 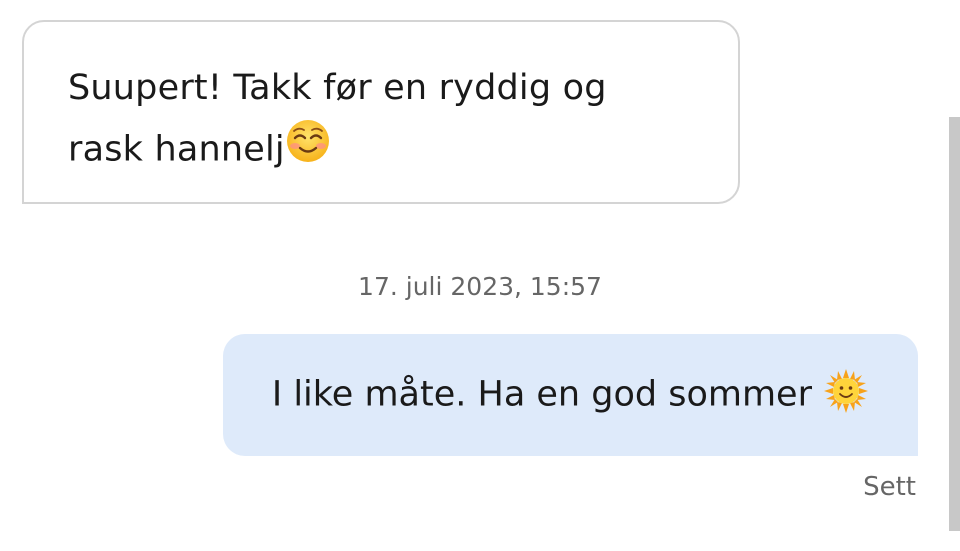 I want to click on sun-with-face-icon, so click(x=846, y=395).